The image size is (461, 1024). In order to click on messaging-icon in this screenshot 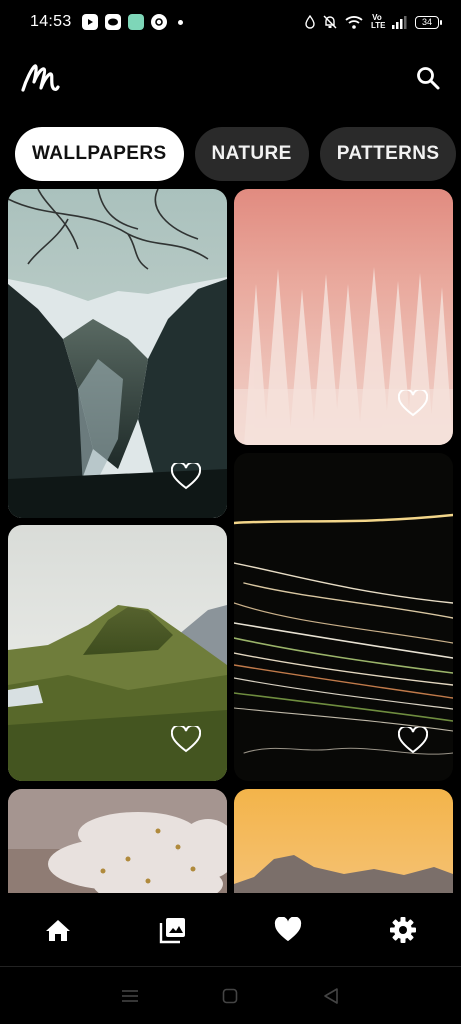, I will do `click(112, 22)`.